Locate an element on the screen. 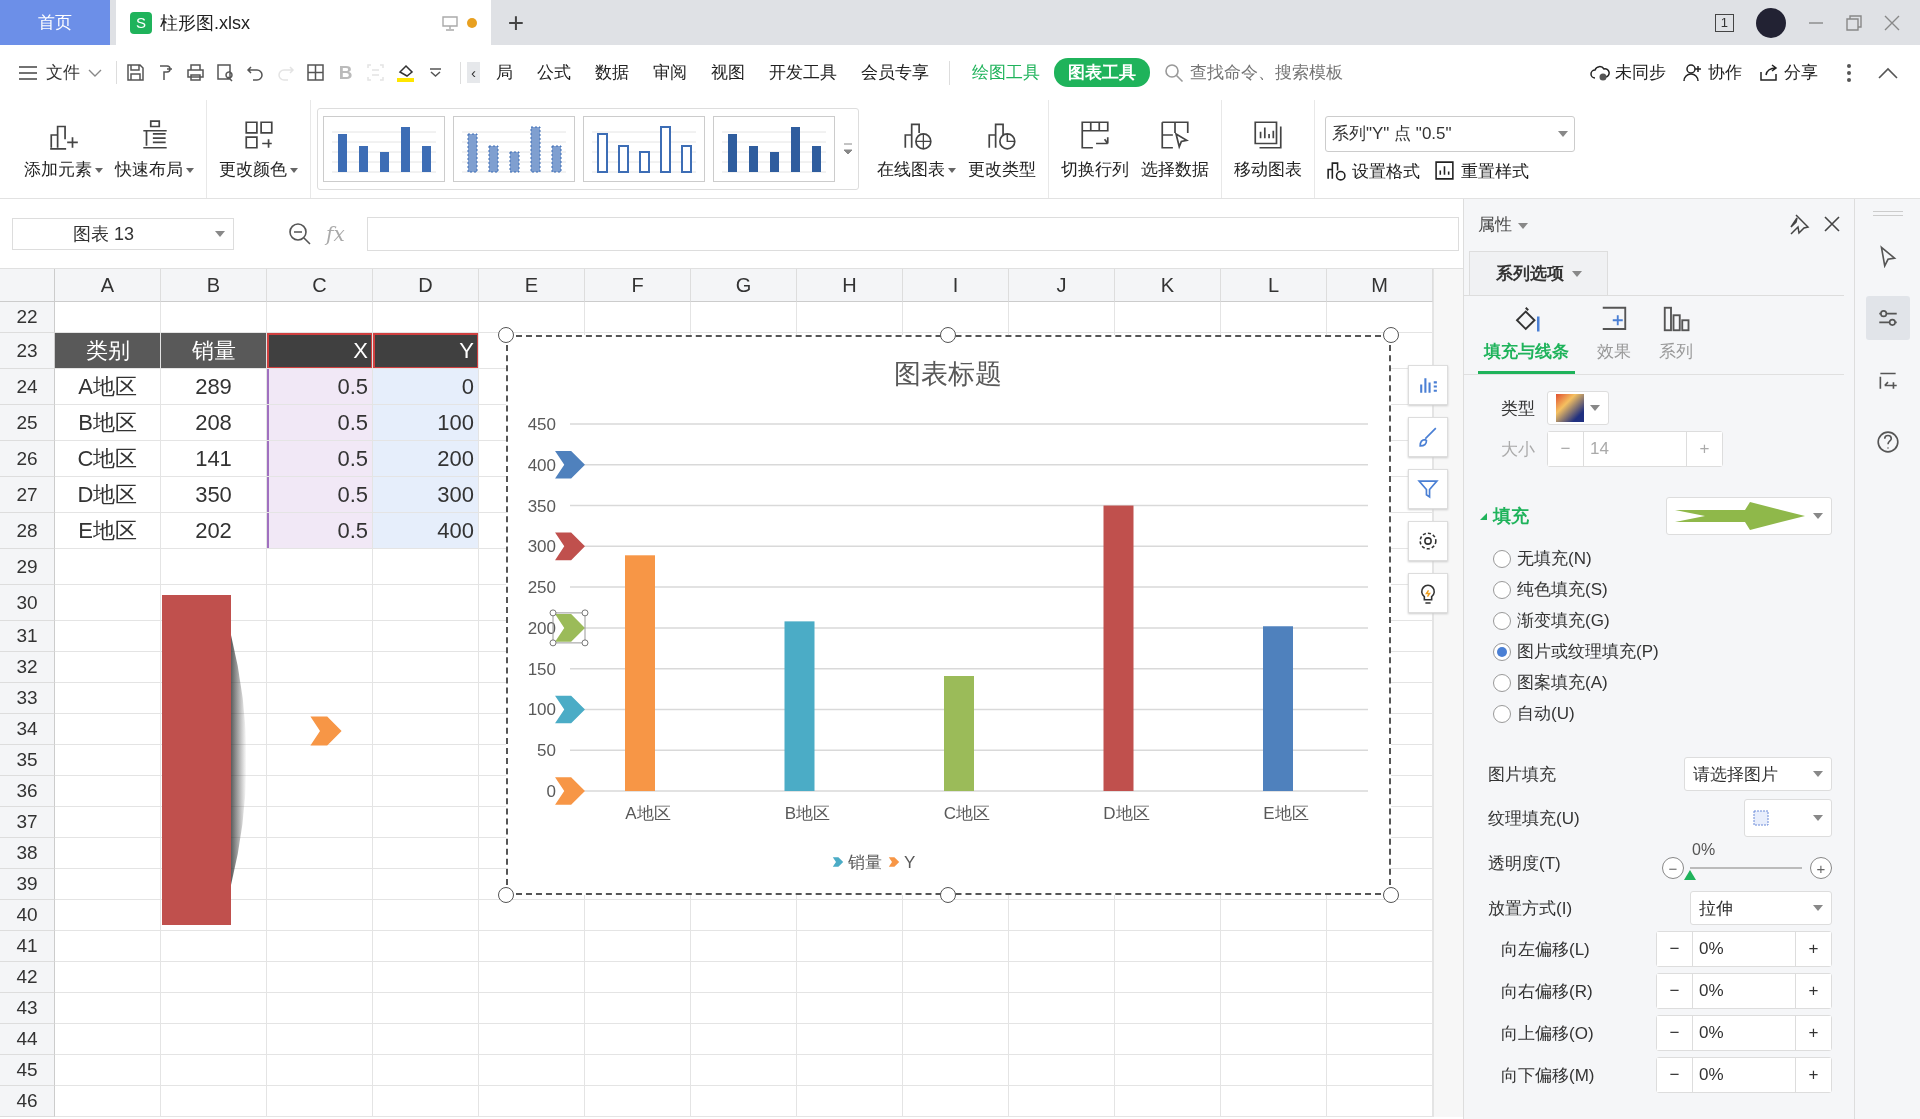  name-box: 图表 13 is located at coordinates (123, 233).